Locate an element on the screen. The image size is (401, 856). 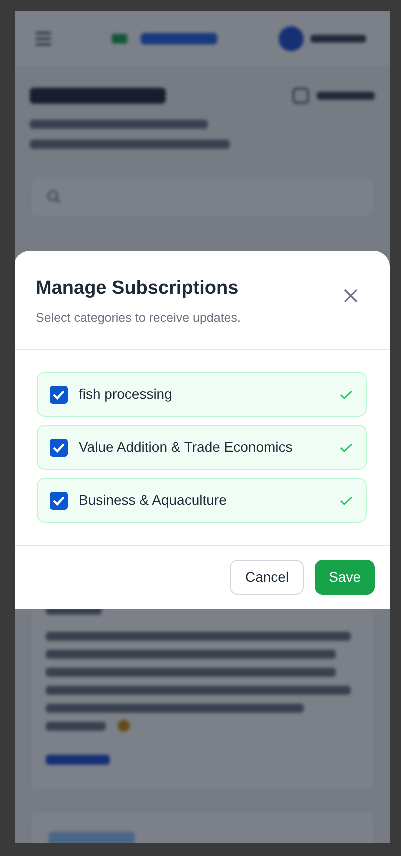
cancel-button: Cancel is located at coordinates (267, 578).